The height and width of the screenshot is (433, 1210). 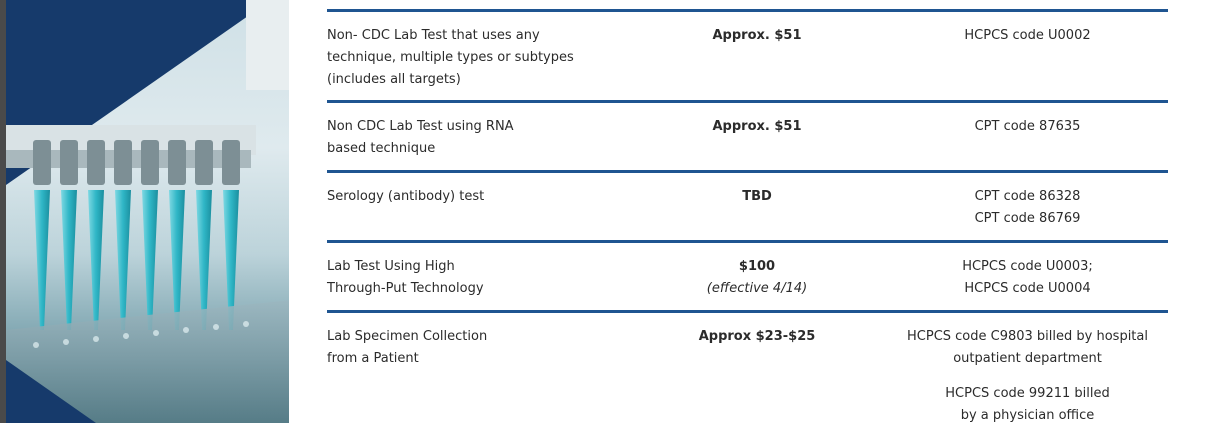 I want to click on code-cell: CPT code 86328 CPT code 86769, so click(x=1027, y=207).